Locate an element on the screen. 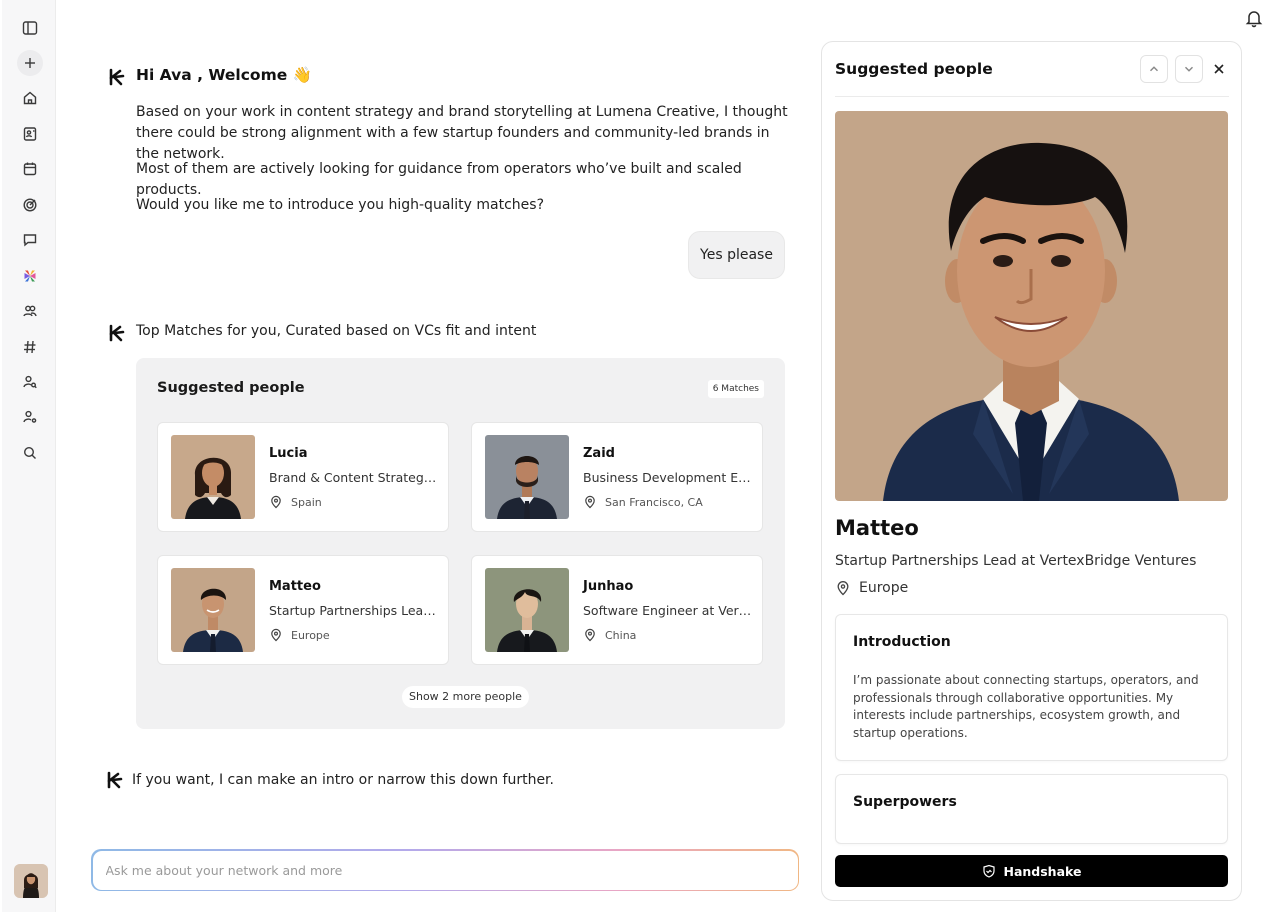 The width and height of the screenshot is (1280, 912). next-person-button is located at coordinates (1189, 69).